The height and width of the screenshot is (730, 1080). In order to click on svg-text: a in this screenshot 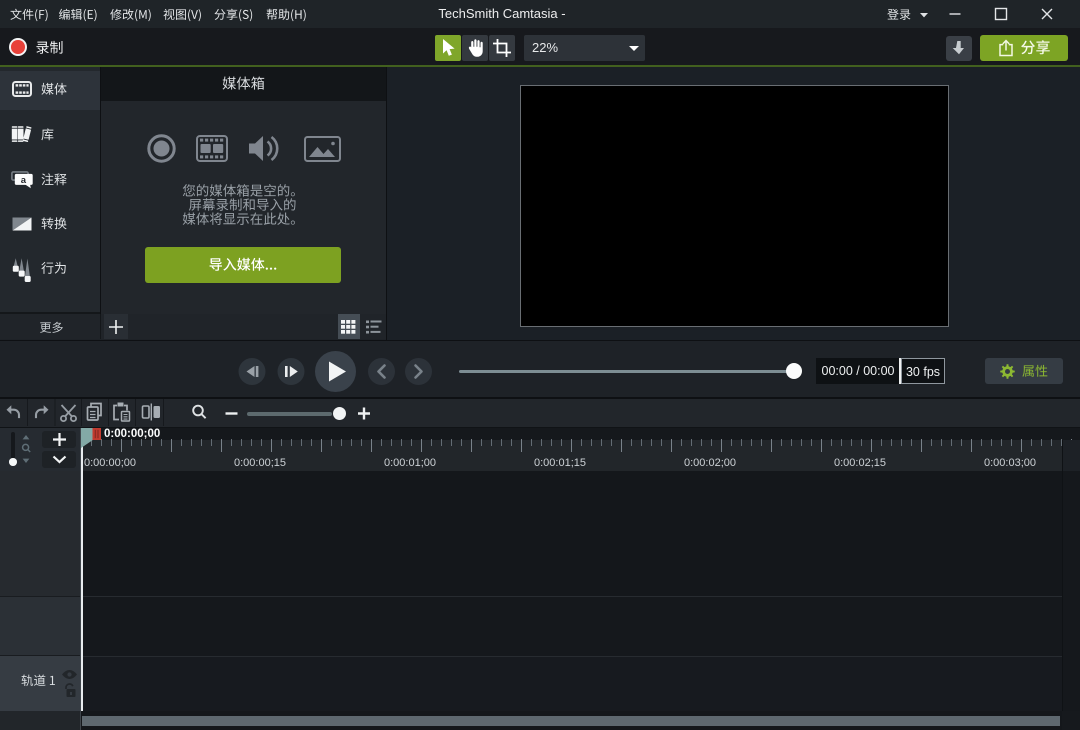, I will do `click(24, 180)`.